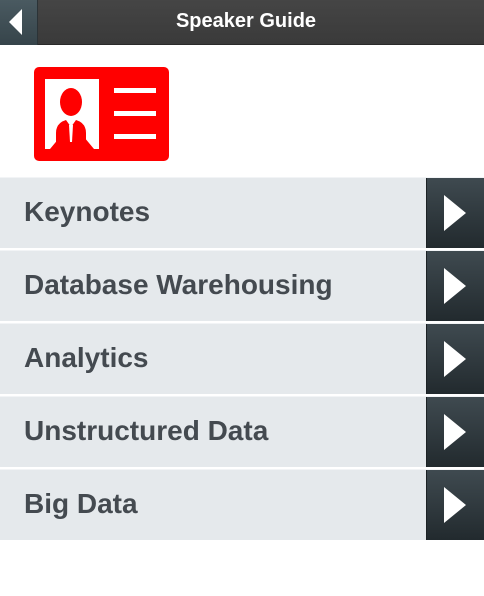  What do you see at coordinates (178, 284) in the screenshot?
I see `list-item-label: Database Warehousing` at bounding box center [178, 284].